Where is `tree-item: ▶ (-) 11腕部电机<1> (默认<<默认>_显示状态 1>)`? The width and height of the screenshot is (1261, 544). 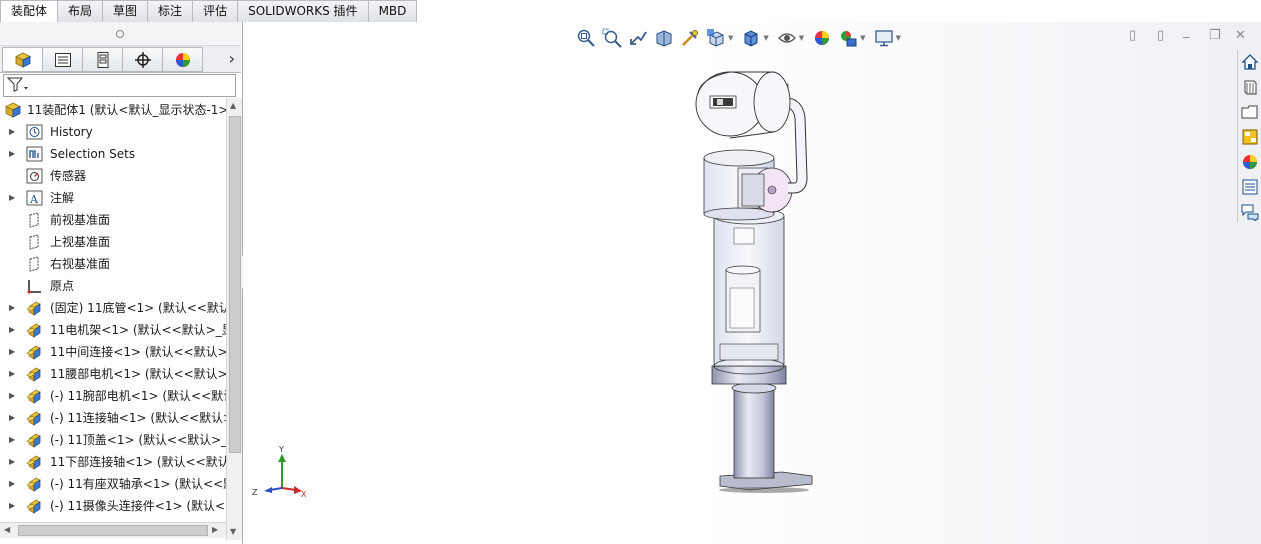
tree-item: ▶ (-) 11腕部电机<1> (默认<<默认>_显示状态 1>) is located at coordinates (113, 396).